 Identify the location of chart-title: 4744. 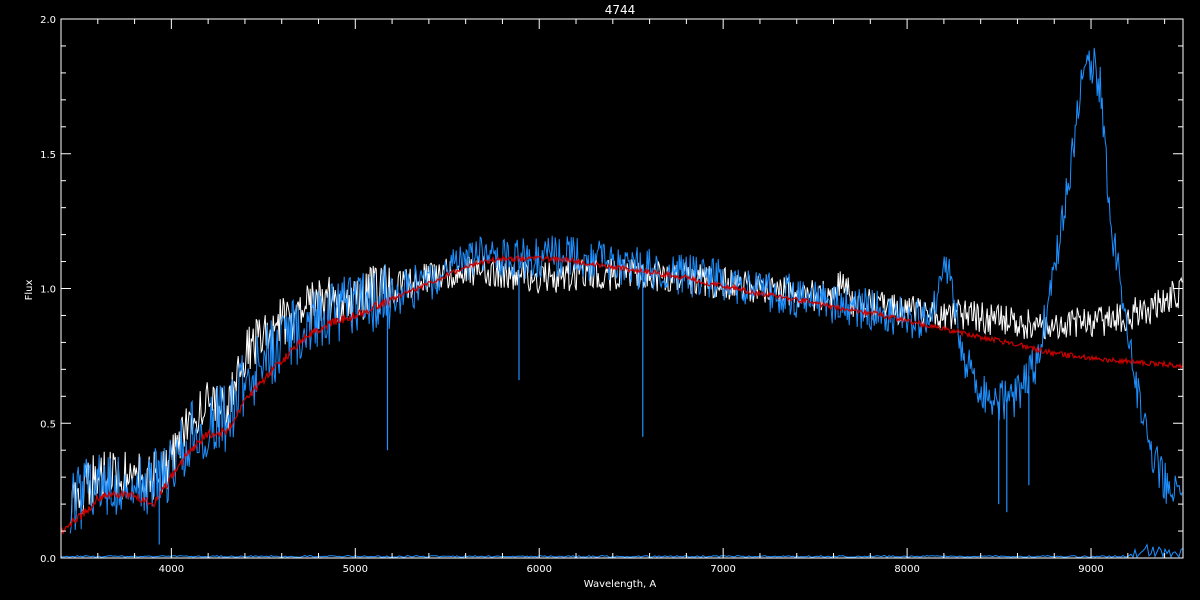
(620, 10).